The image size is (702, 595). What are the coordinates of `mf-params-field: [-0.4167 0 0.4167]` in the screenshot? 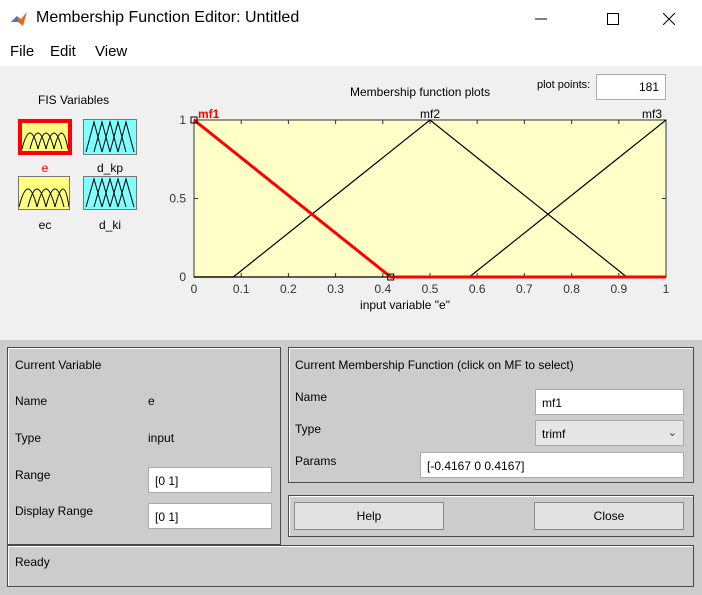 It's located at (552, 465).